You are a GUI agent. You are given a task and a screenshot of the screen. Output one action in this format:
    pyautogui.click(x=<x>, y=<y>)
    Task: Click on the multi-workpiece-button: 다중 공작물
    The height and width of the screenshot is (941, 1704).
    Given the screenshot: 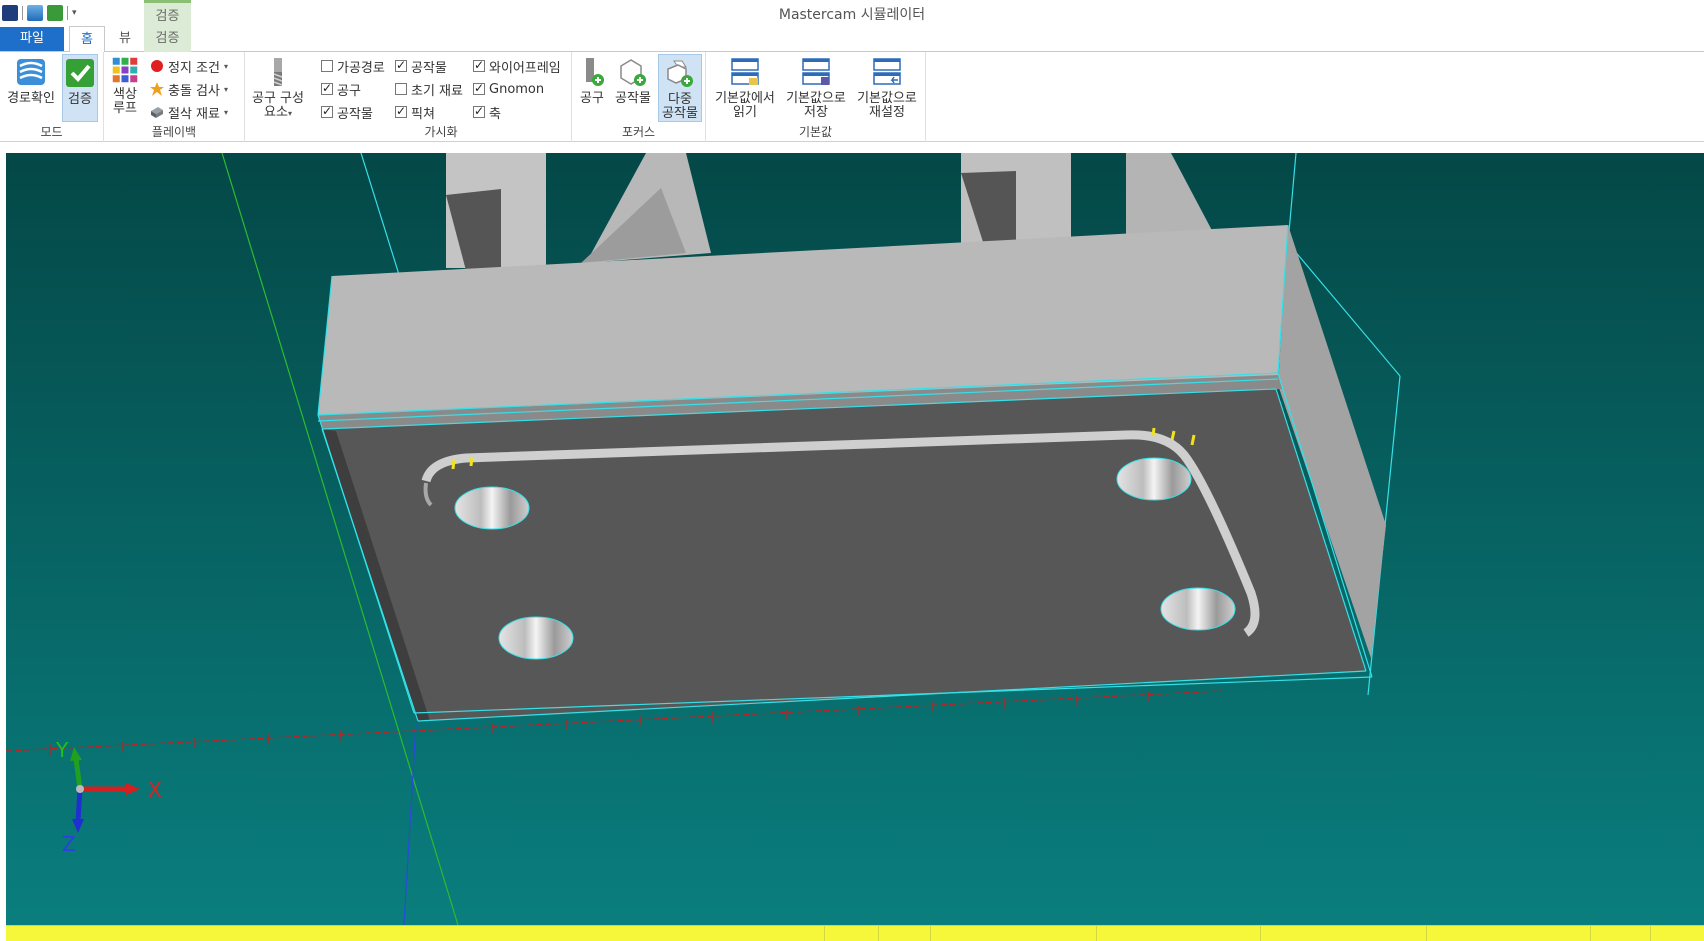 What is the action you would take?
    pyautogui.click(x=680, y=88)
    